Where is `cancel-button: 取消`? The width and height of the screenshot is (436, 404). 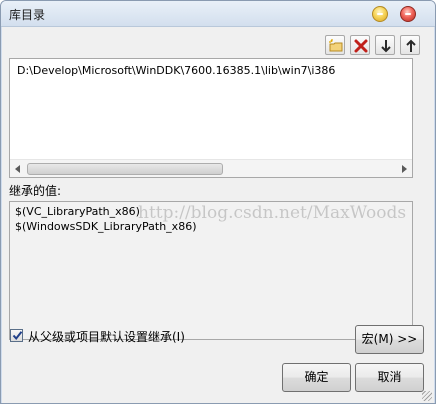
cancel-button: 取消 is located at coordinates (389, 377).